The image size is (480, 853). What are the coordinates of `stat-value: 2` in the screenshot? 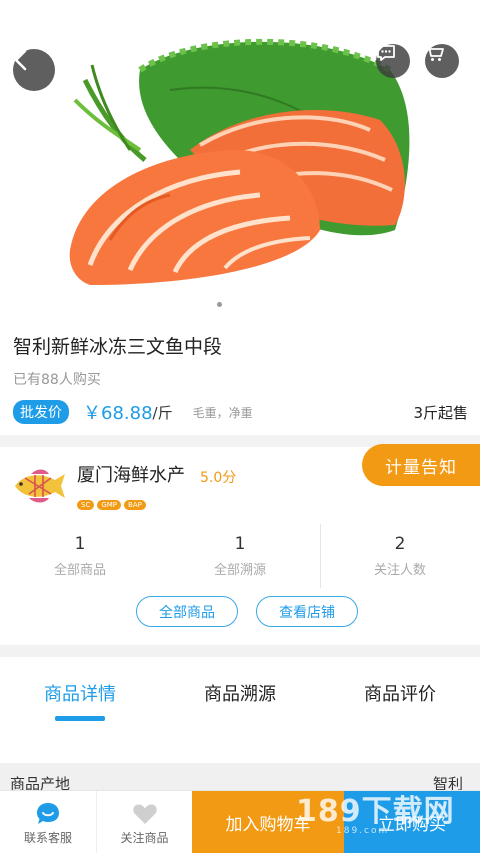 It's located at (400, 544).